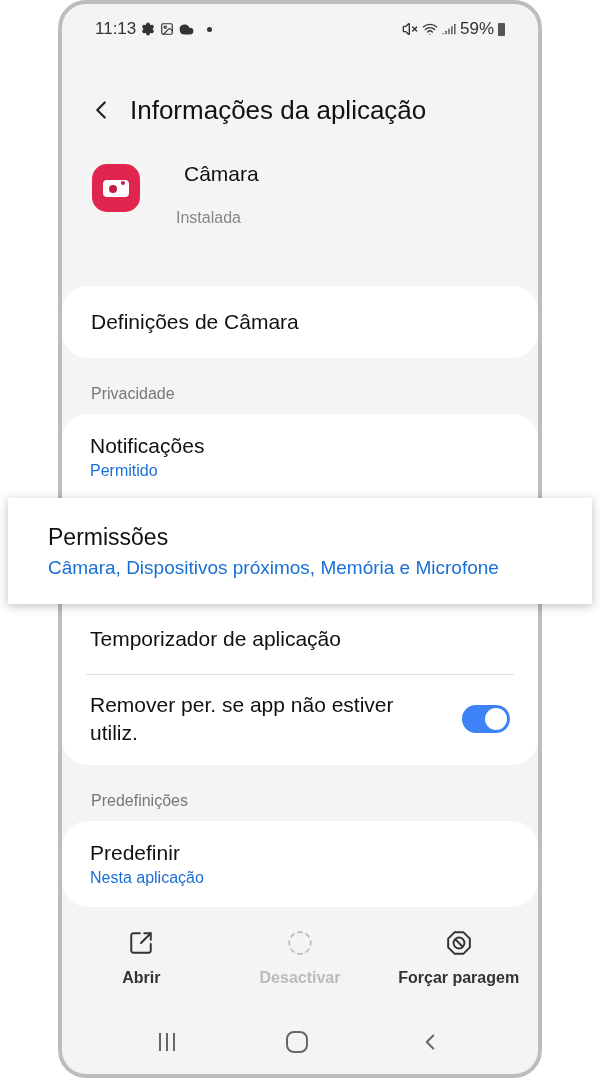  Describe the element at coordinates (458, 976) in the screenshot. I see `action-button: Forçar paragem` at that location.